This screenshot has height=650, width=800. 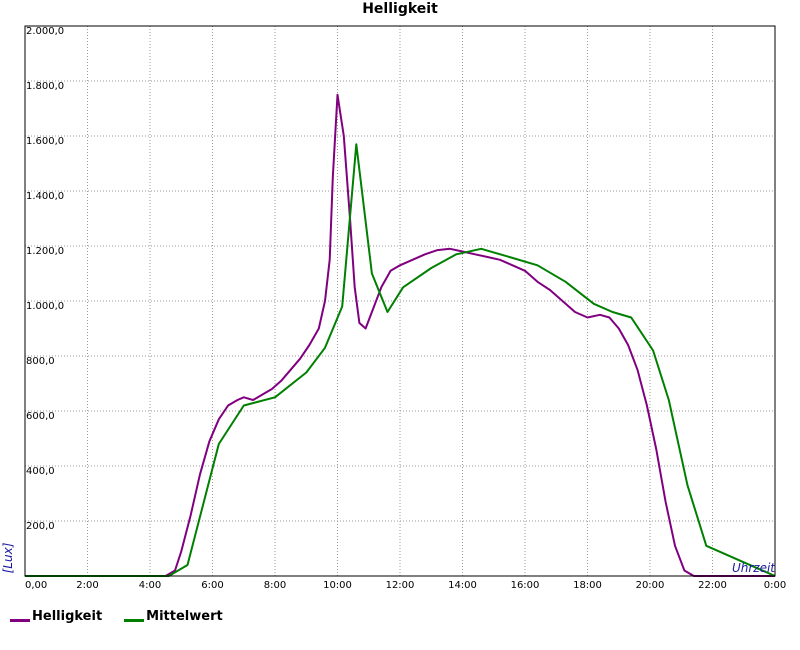 I want to click on legend-item-mittelwert: Mittelwert, so click(x=173, y=616).